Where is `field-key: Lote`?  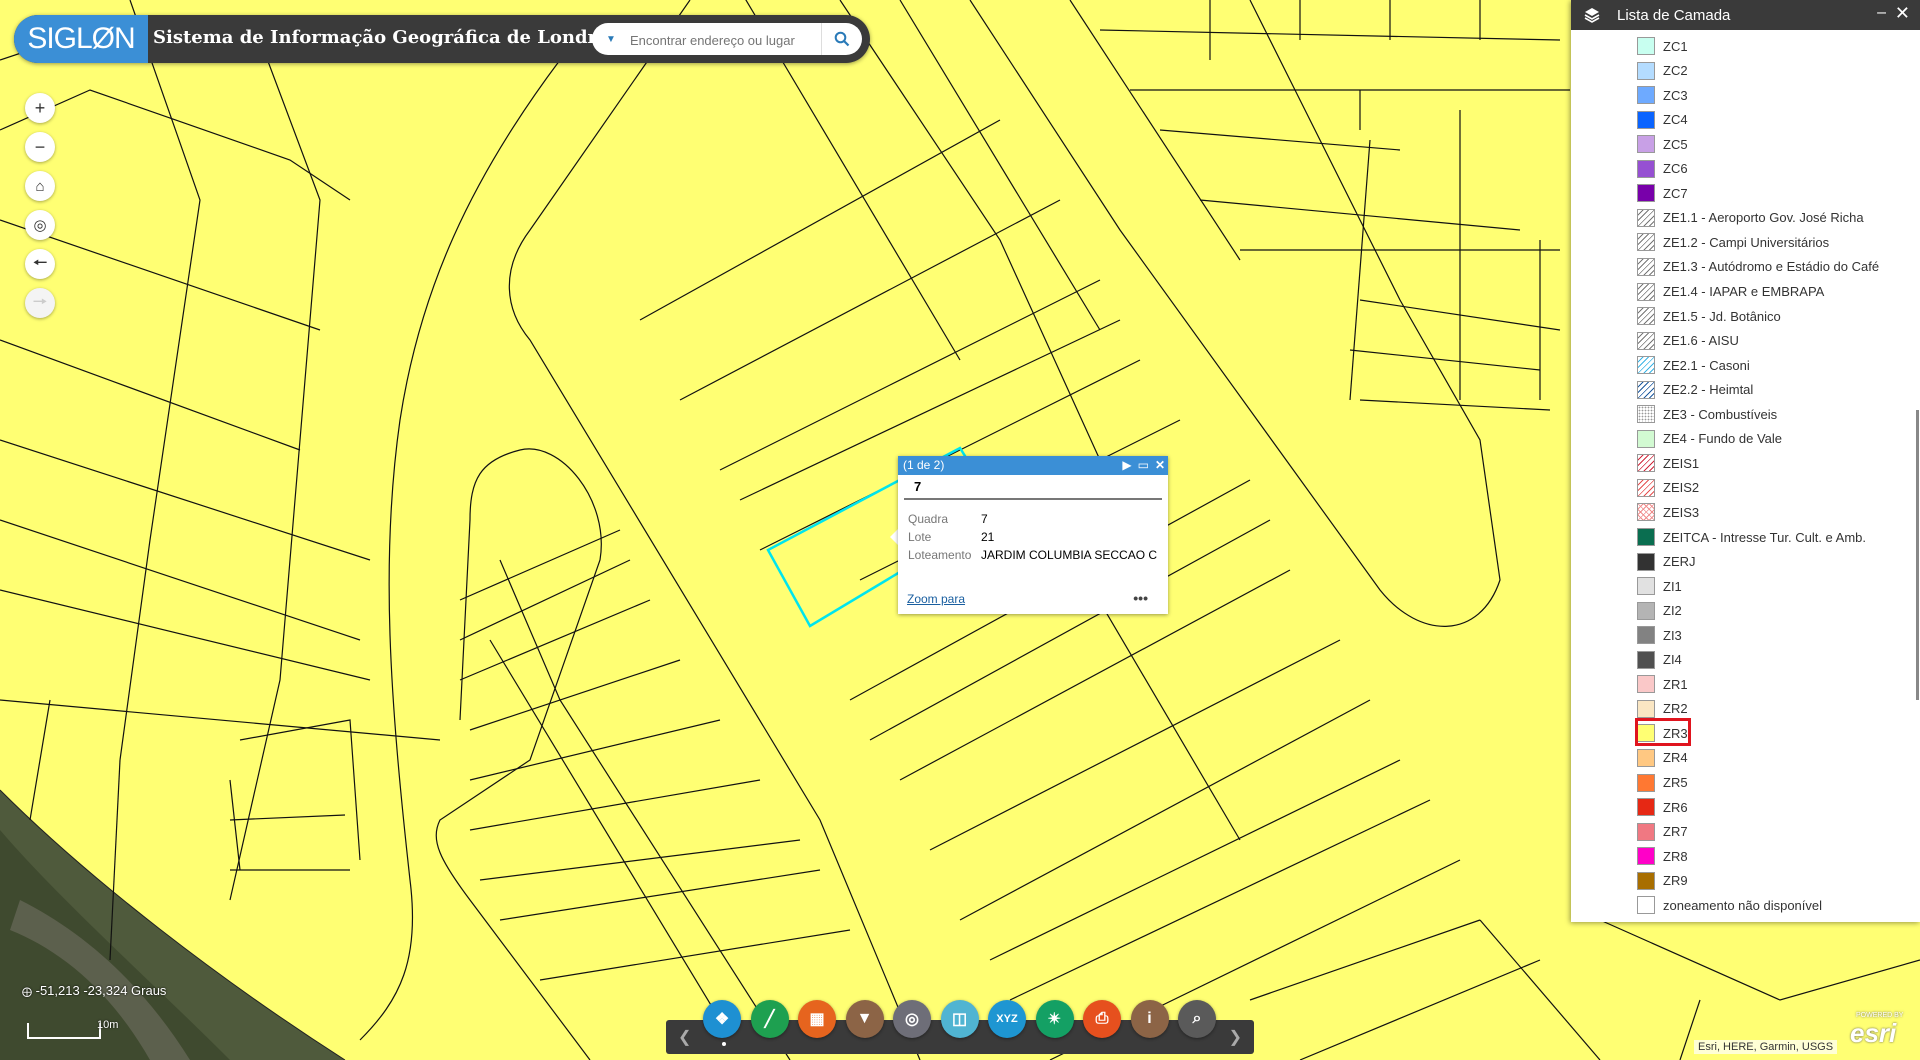
field-key: Lote is located at coordinates (920, 537).